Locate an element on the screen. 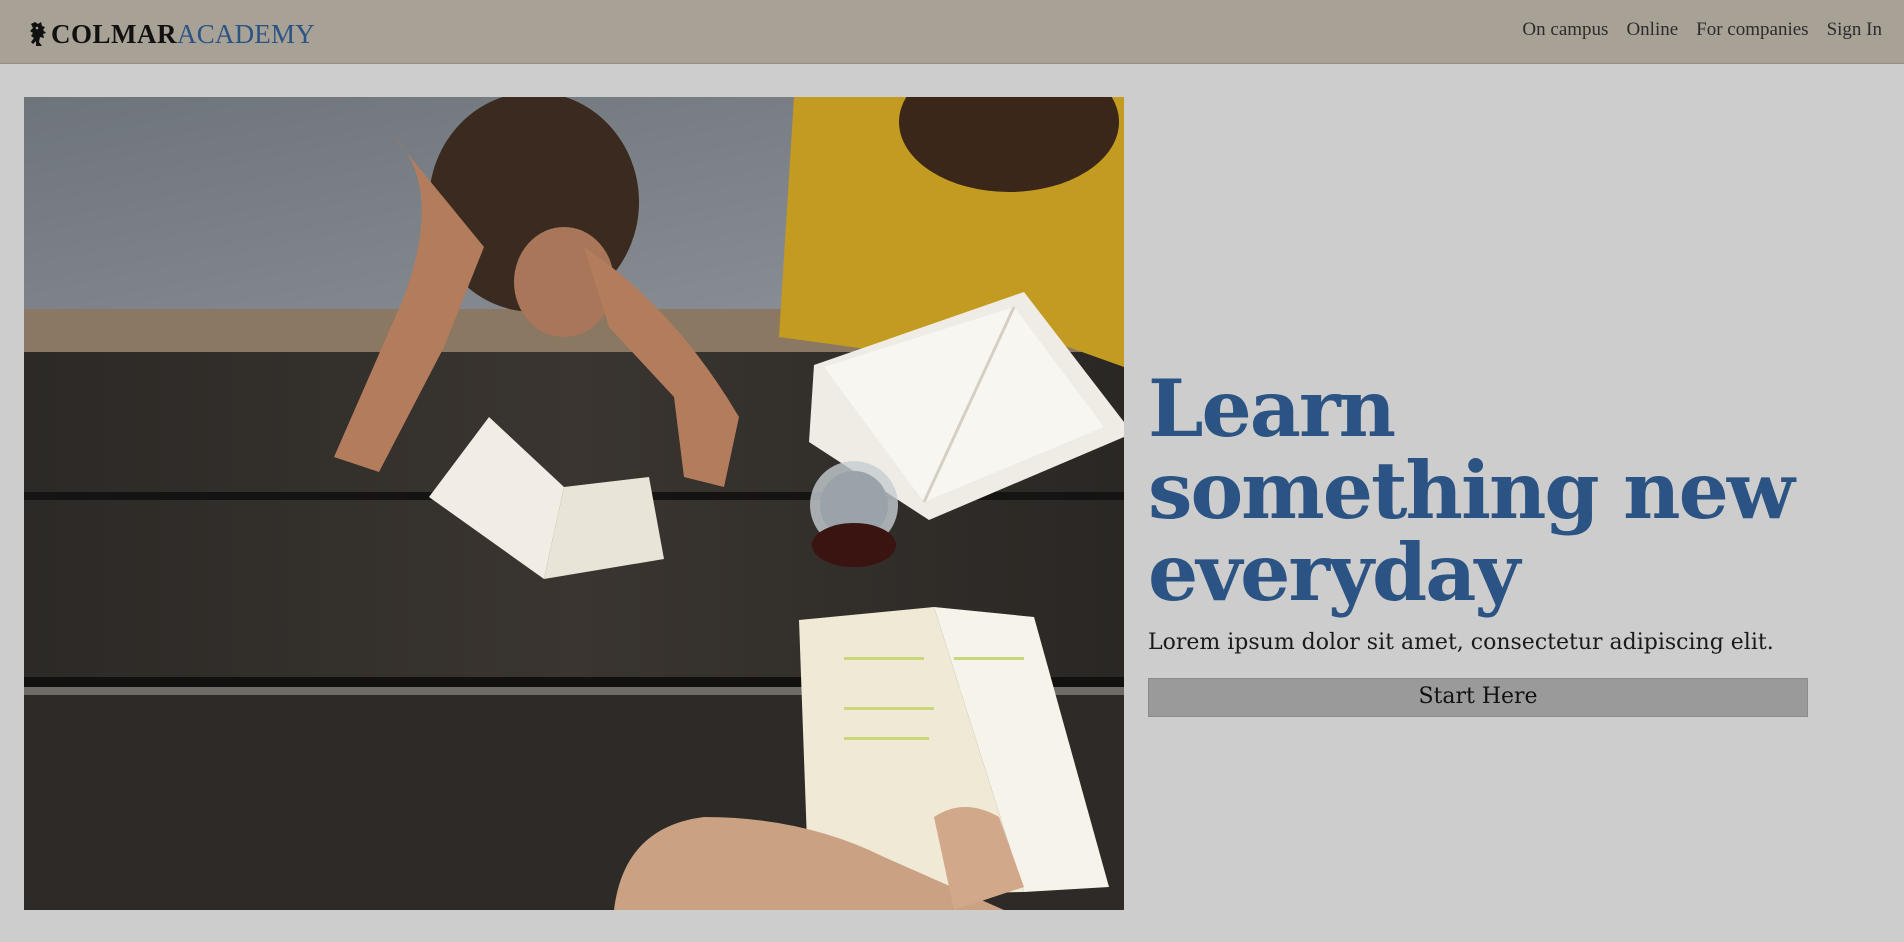 The width and height of the screenshot is (1904, 942). nav-link-on-campus: On campus is located at coordinates (1565, 30).